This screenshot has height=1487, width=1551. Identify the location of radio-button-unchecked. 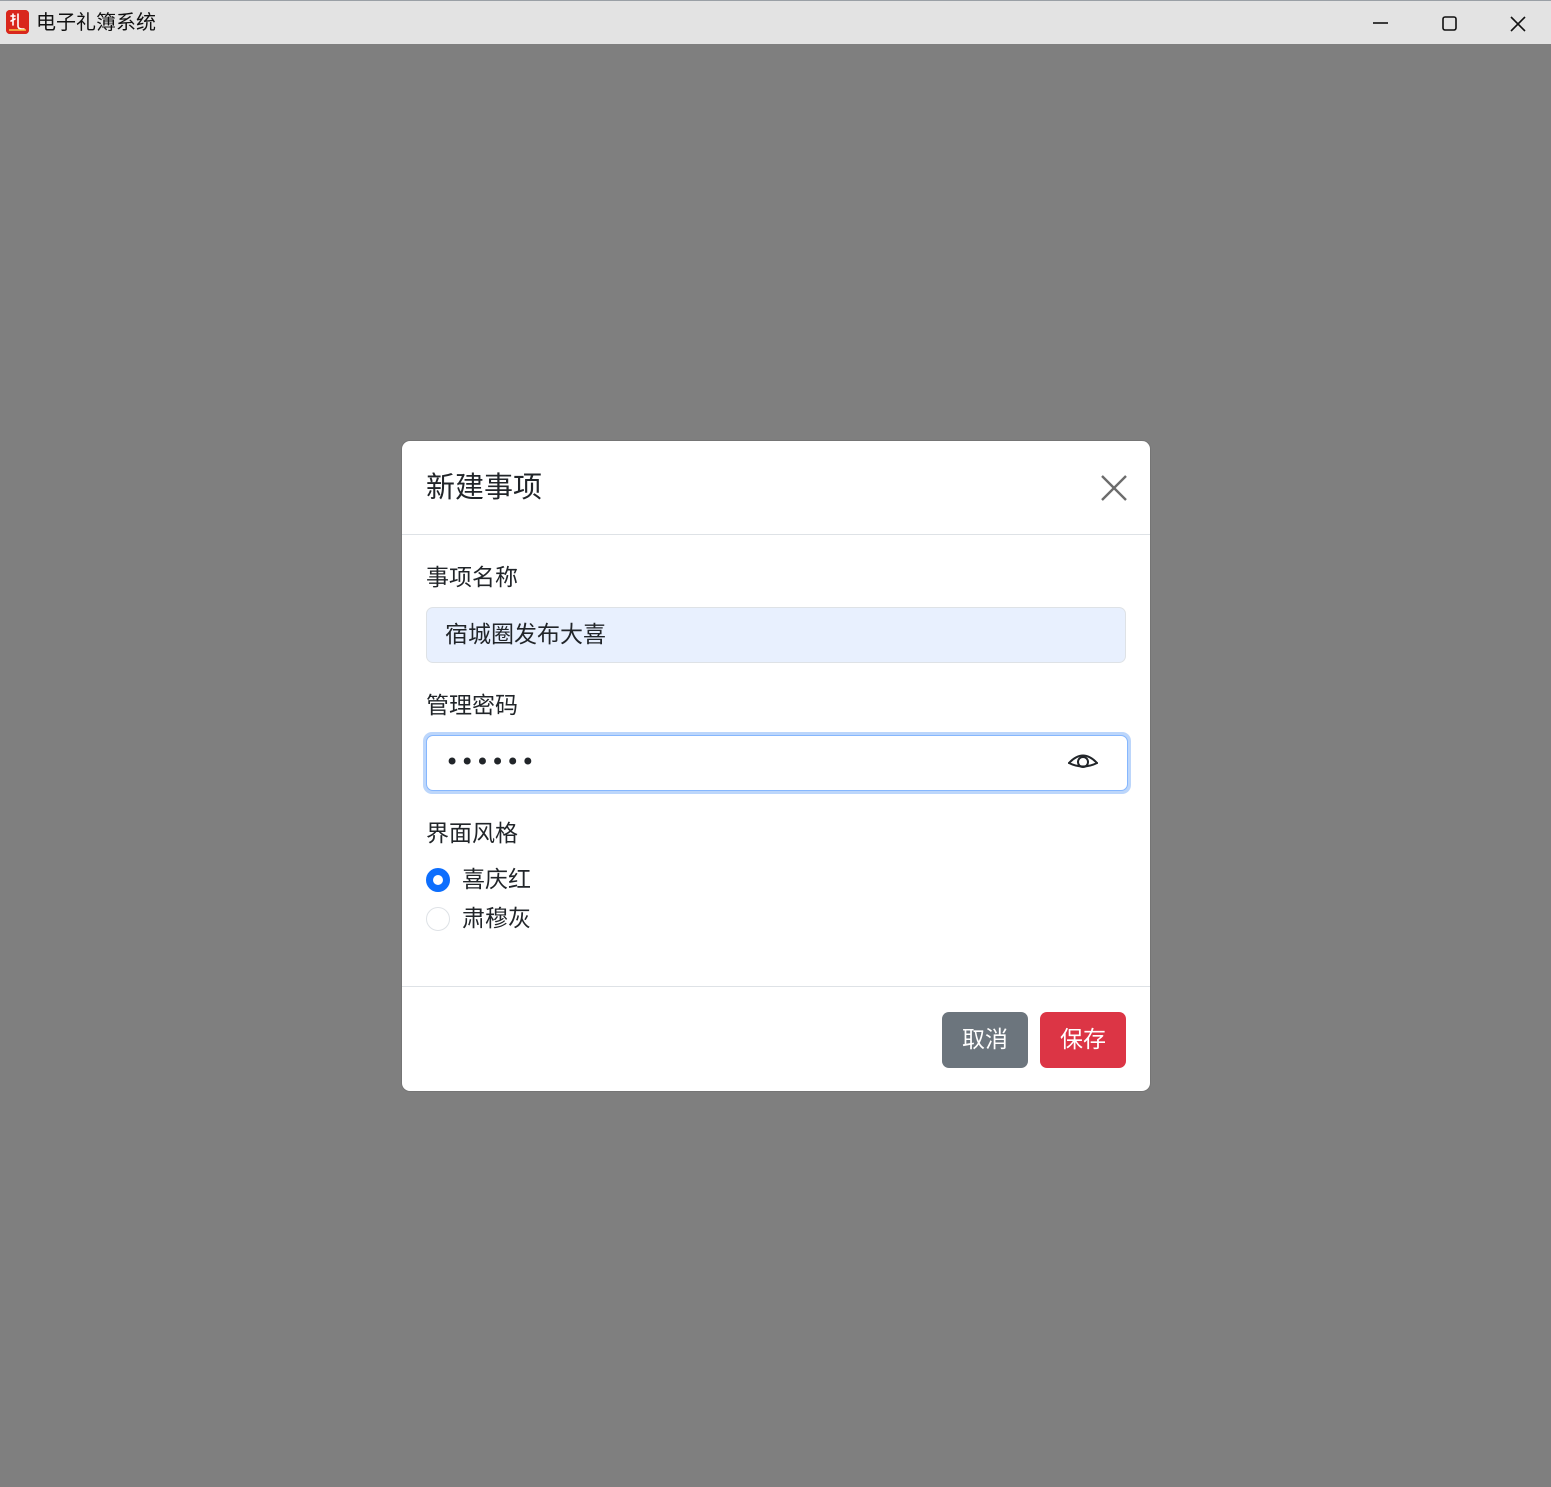
(438, 919).